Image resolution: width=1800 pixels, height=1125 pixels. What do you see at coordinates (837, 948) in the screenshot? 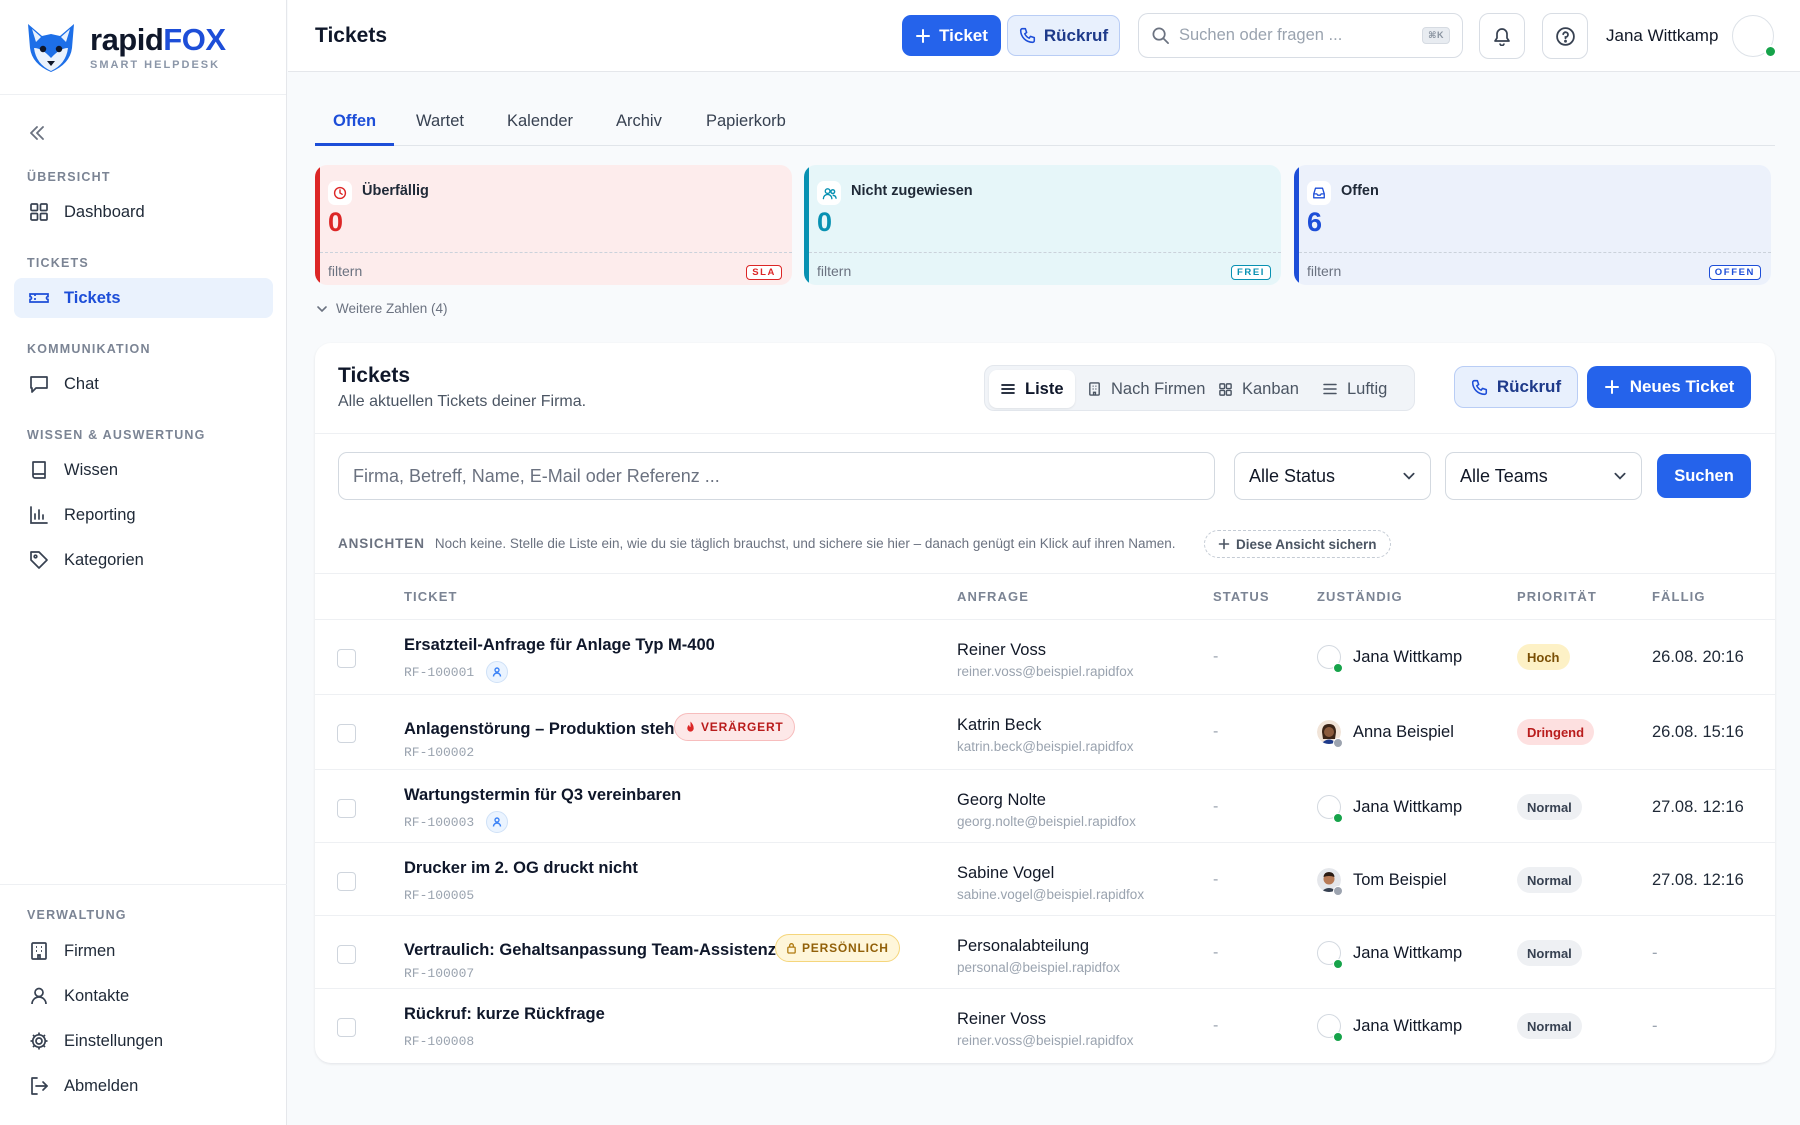
I see `private-badge: PERSÖNLICH` at bounding box center [837, 948].